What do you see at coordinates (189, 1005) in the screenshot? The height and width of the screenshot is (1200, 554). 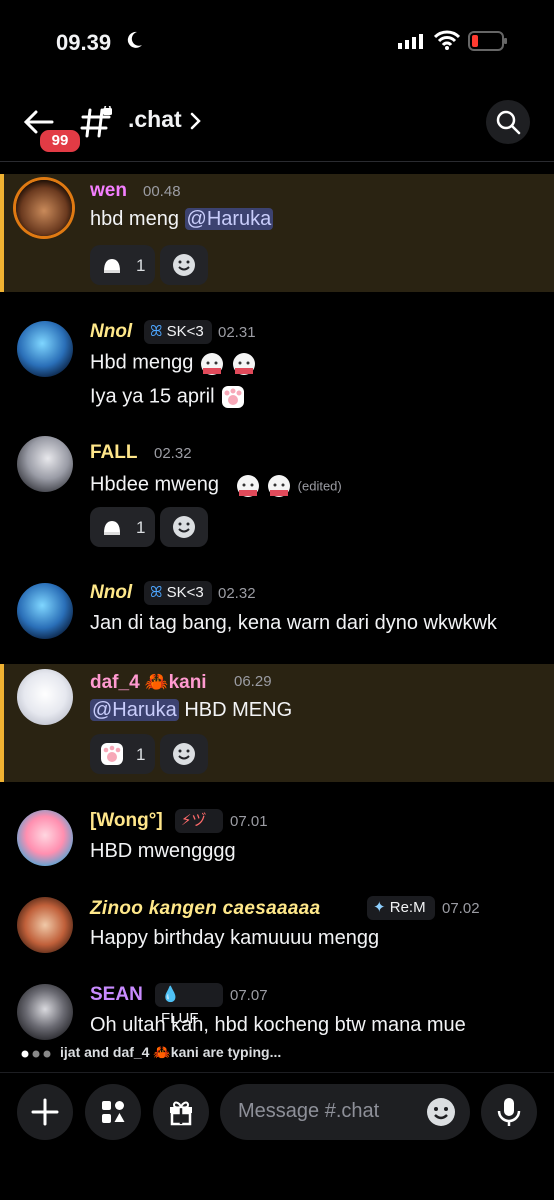 I see `role-tag: 💧FLUF` at bounding box center [189, 1005].